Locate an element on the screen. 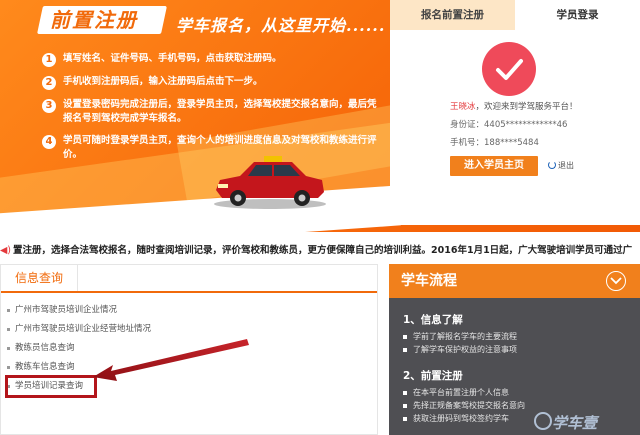  welcome-message: 王晓冰，欢迎来到学驾服务平台！ is located at coordinates (514, 106).